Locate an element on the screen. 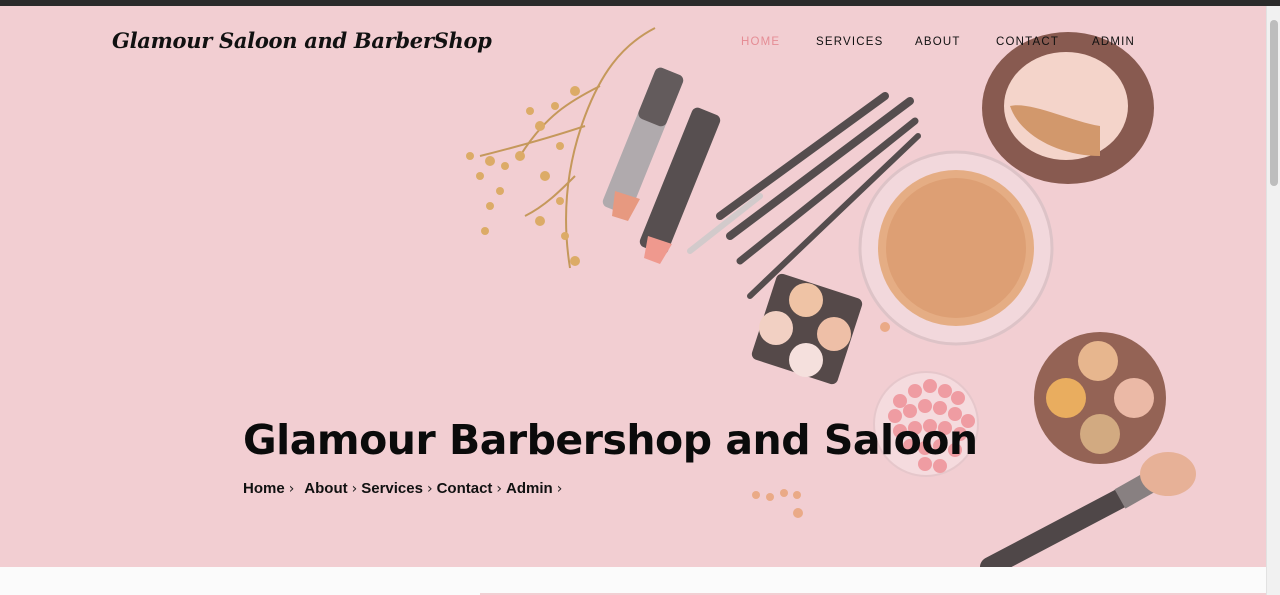 This screenshot has height=595, width=1280. main-nav: HOME SERVICES ABOUT CONTACT ADMIN is located at coordinates (633, 46).